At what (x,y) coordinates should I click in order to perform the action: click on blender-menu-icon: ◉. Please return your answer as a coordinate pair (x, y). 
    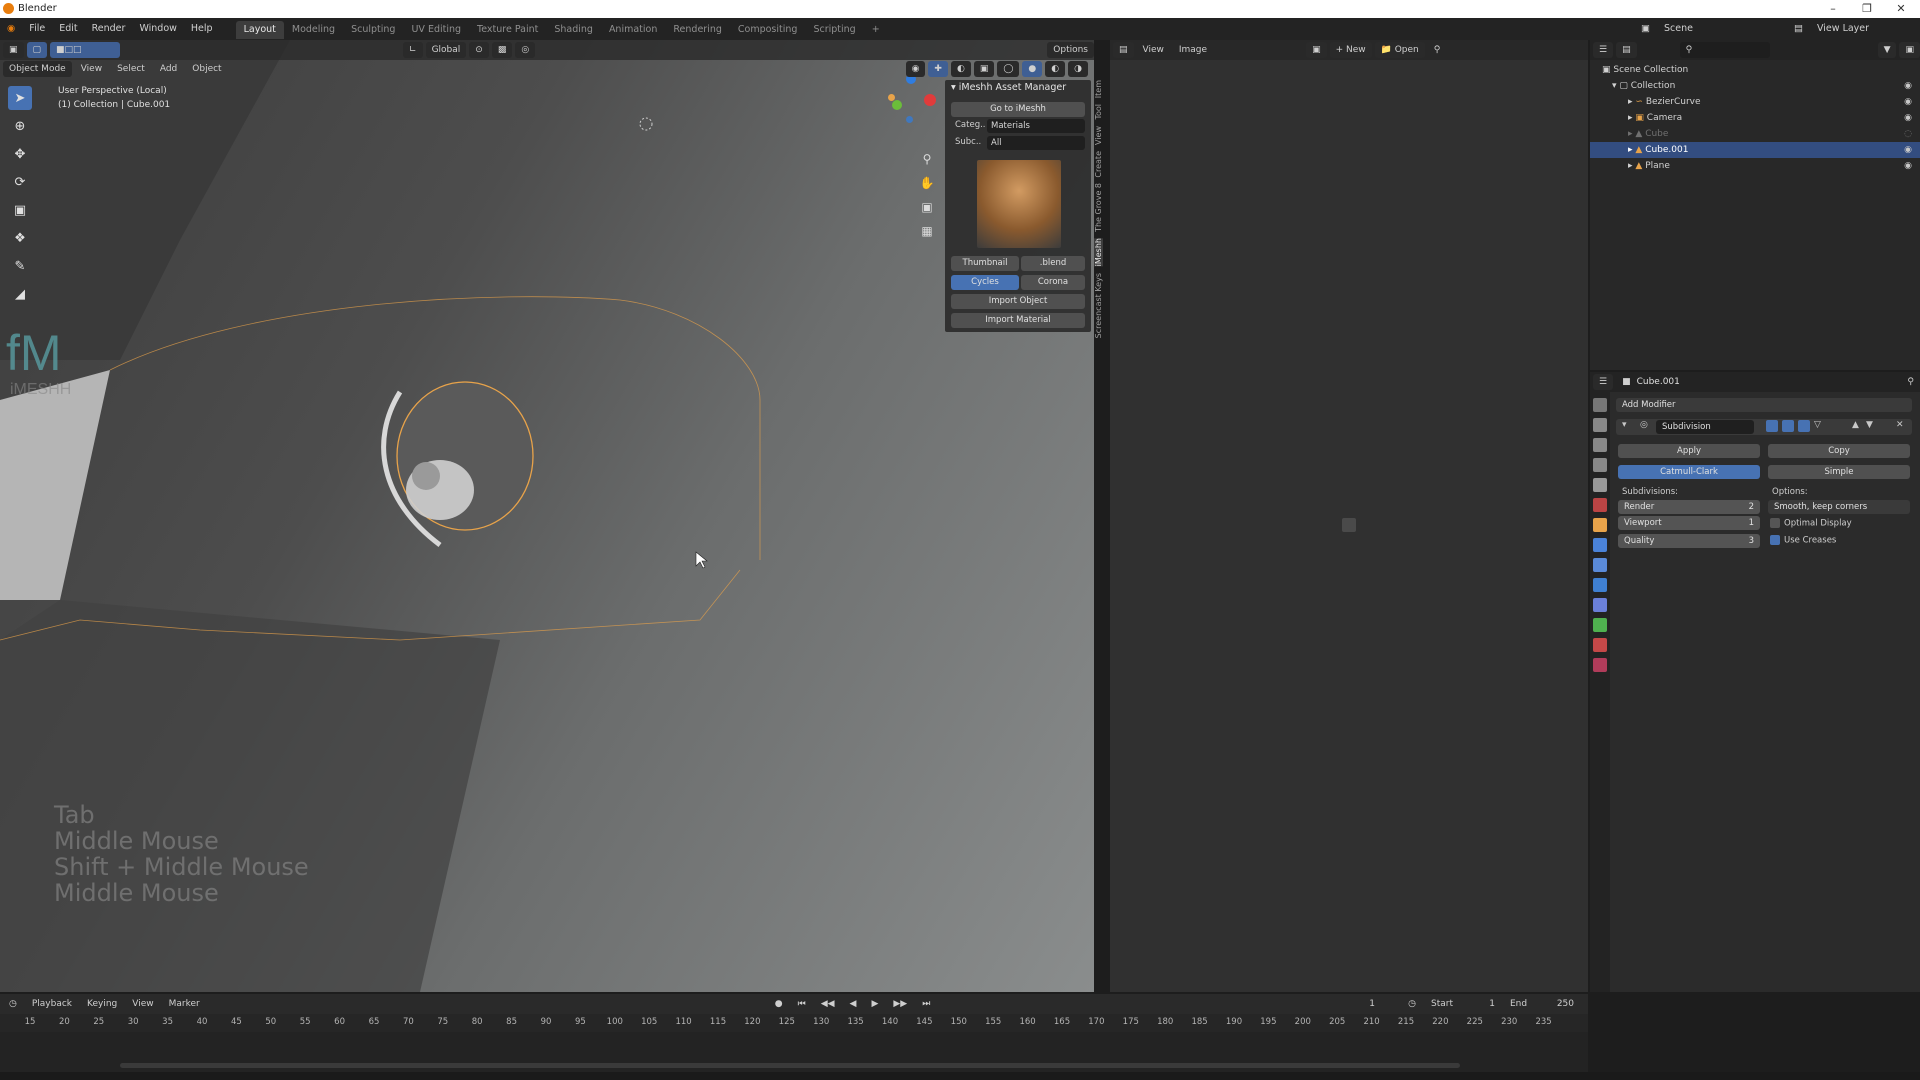
    Looking at the image, I should click on (11, 29).